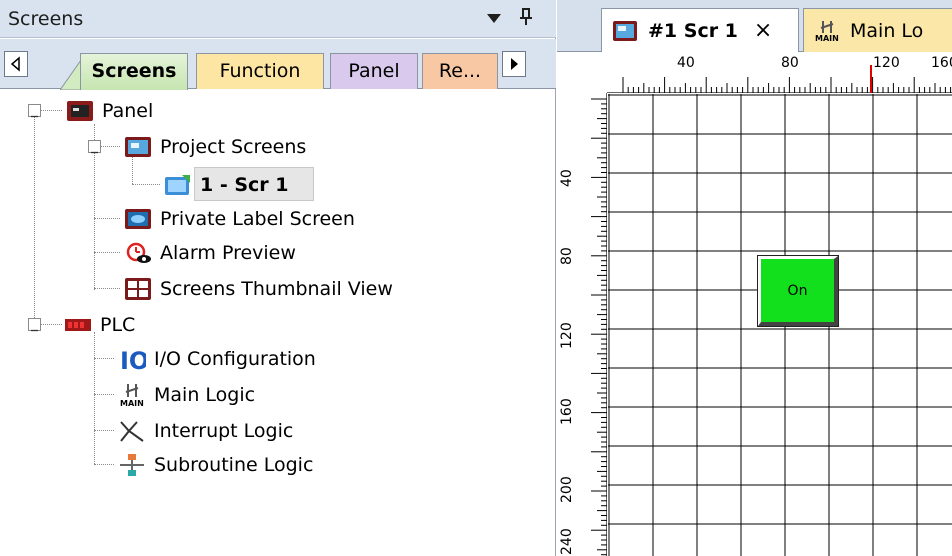  Describe the element at coordinates (244, 185) in the screenshot. I see `tree-item-label: 1 - Scr 1` at that location.